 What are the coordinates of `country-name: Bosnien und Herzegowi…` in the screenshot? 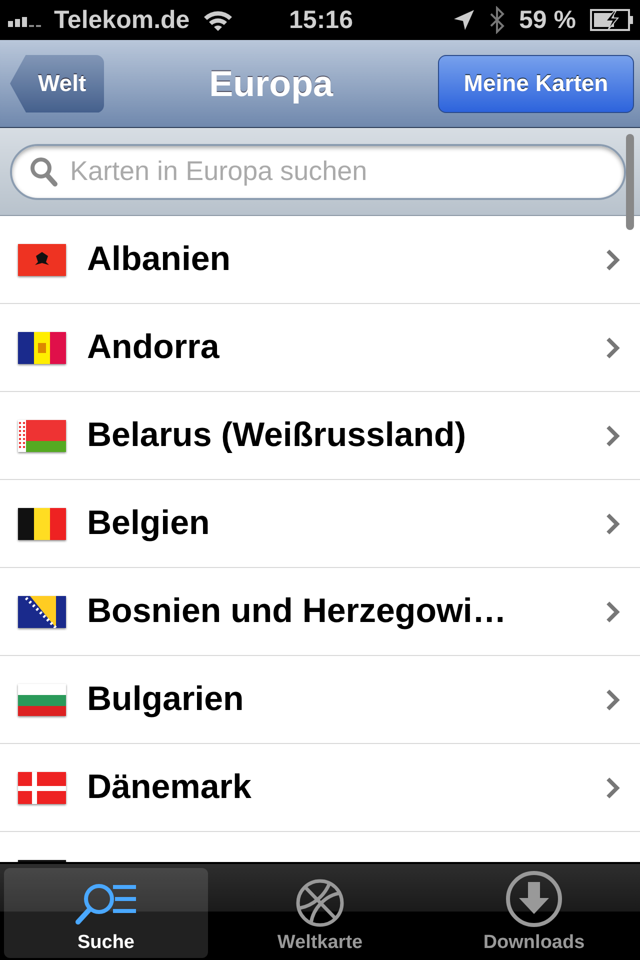 It's located at (297, 611).